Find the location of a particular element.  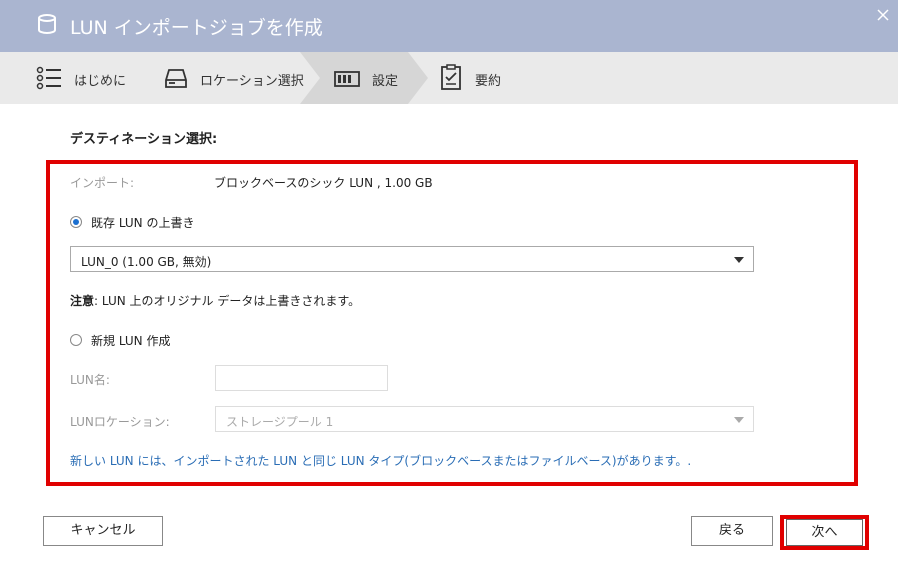

step-summary: 要約 is located at coordinates (480, 78).